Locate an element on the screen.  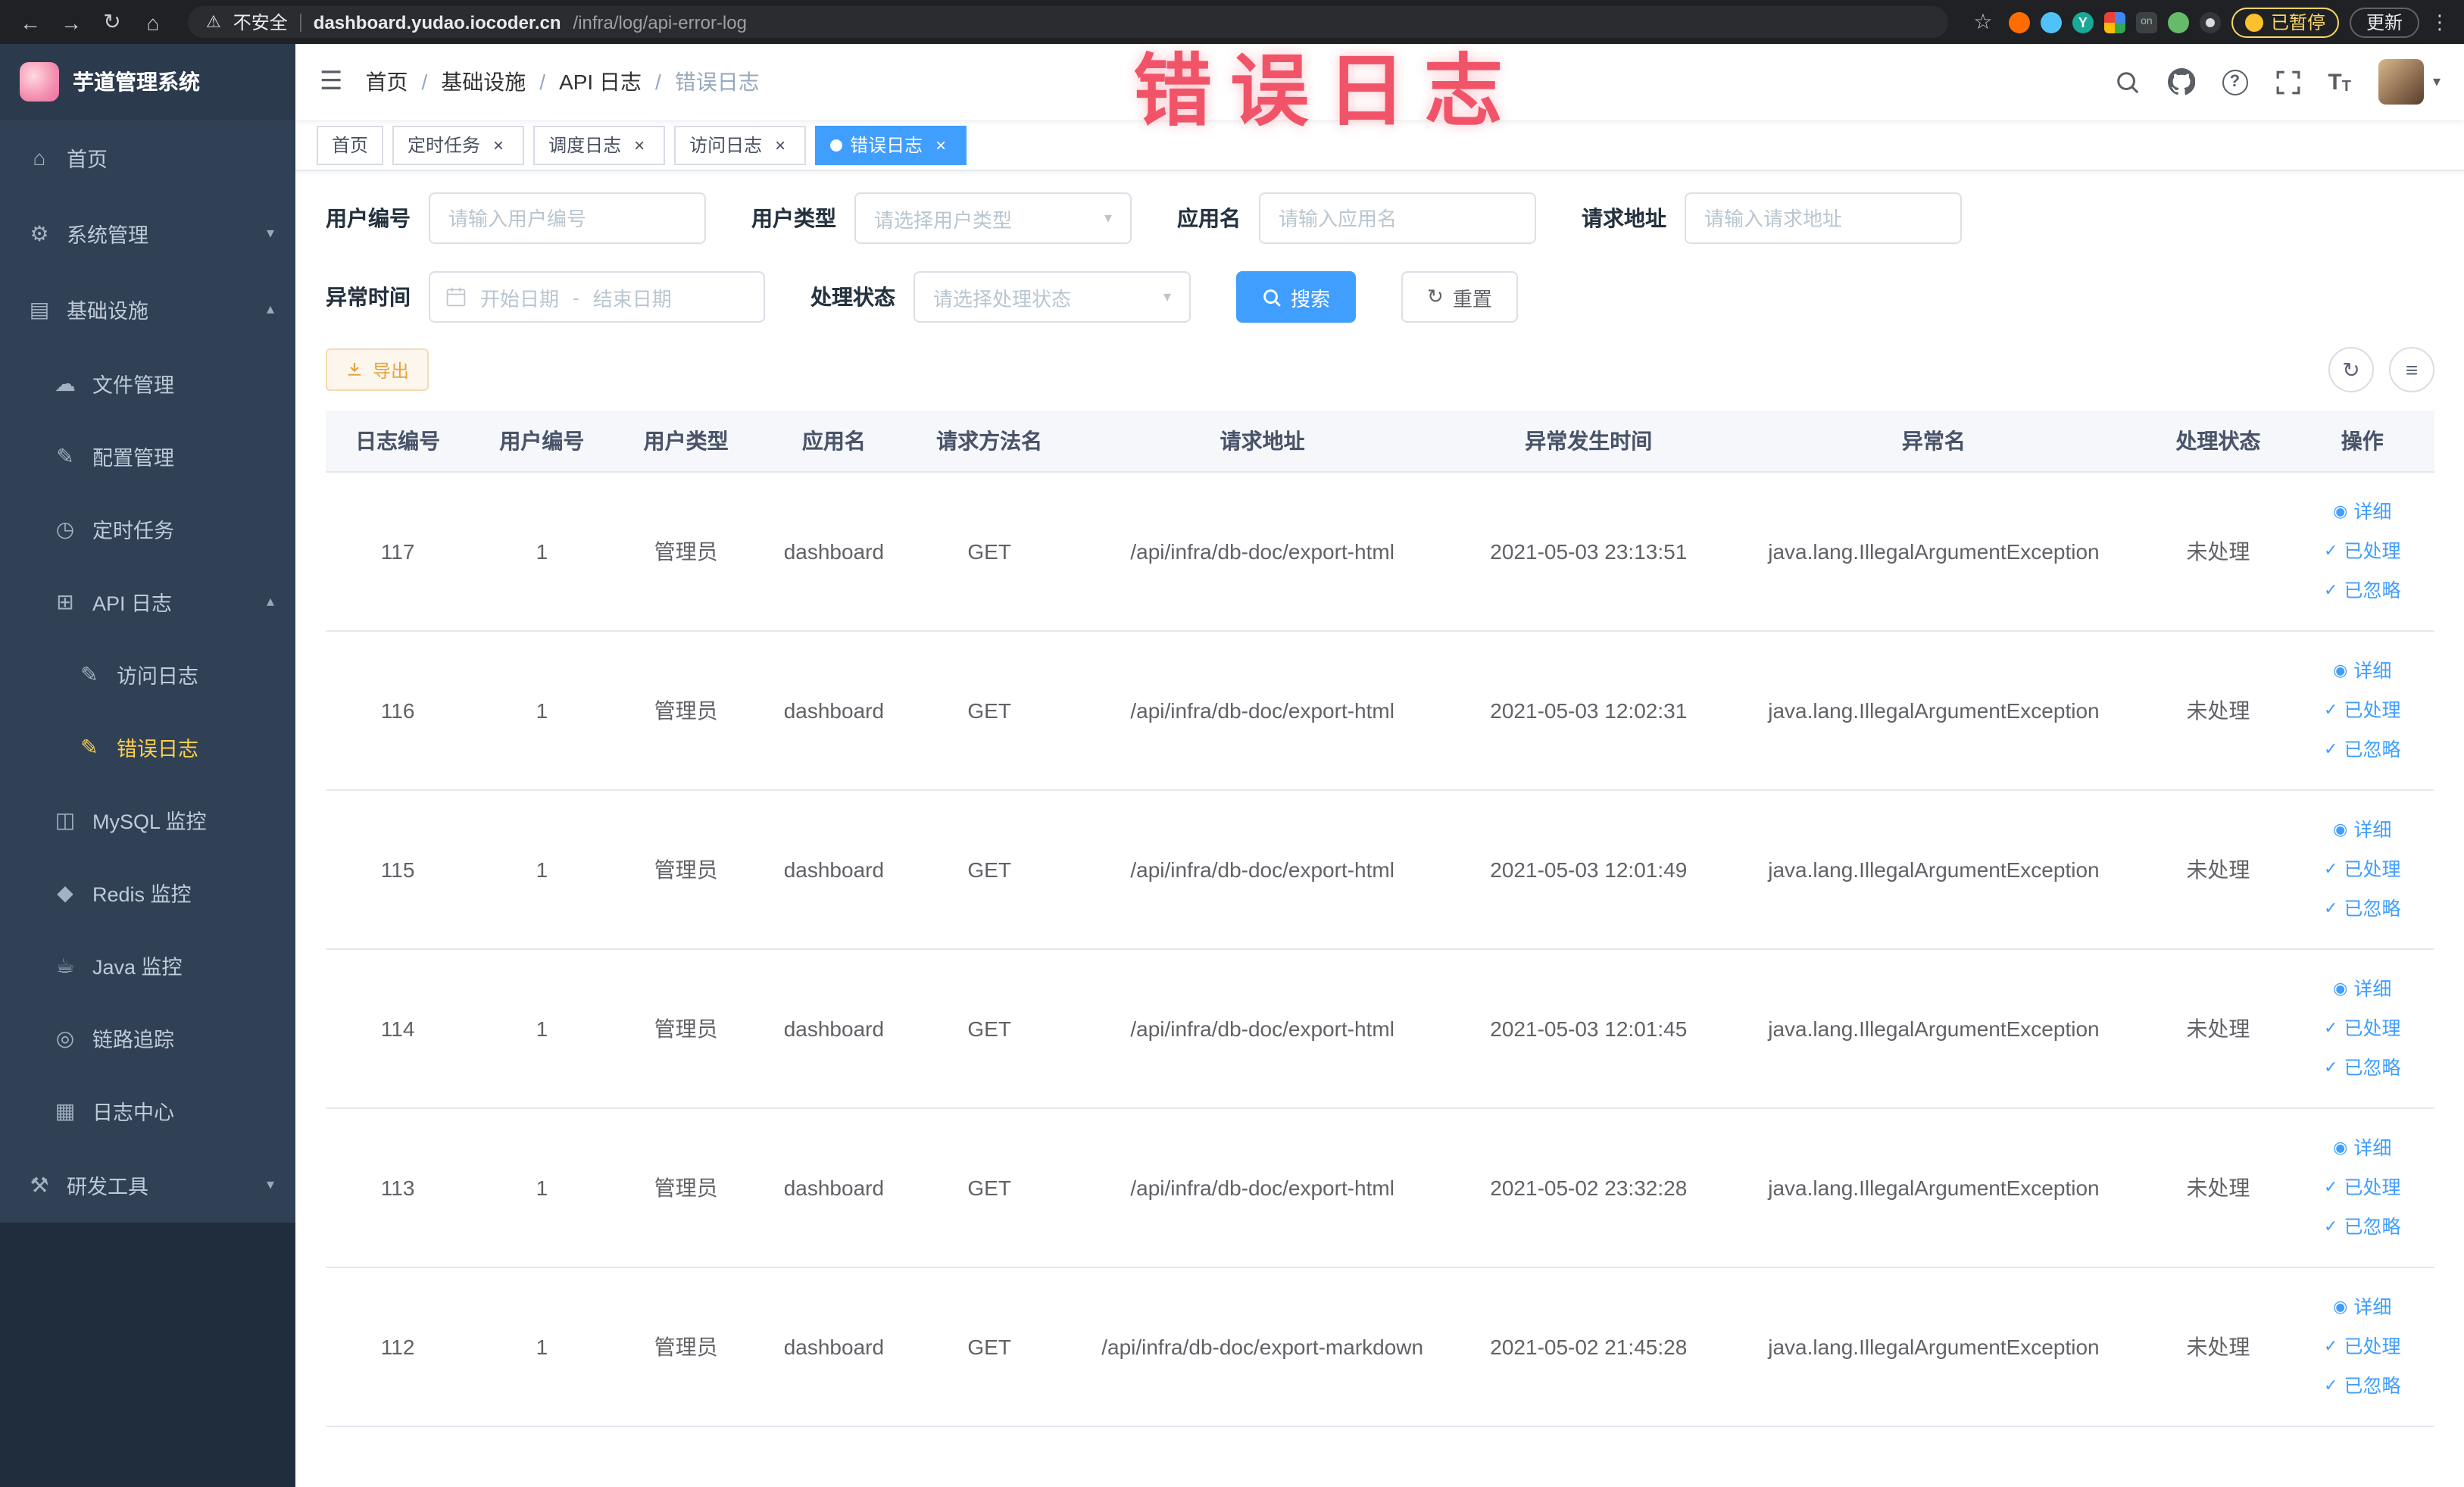
sidebar-item-system: ⚙ 系统管理 ▾ is located at coordinates (147, 233).